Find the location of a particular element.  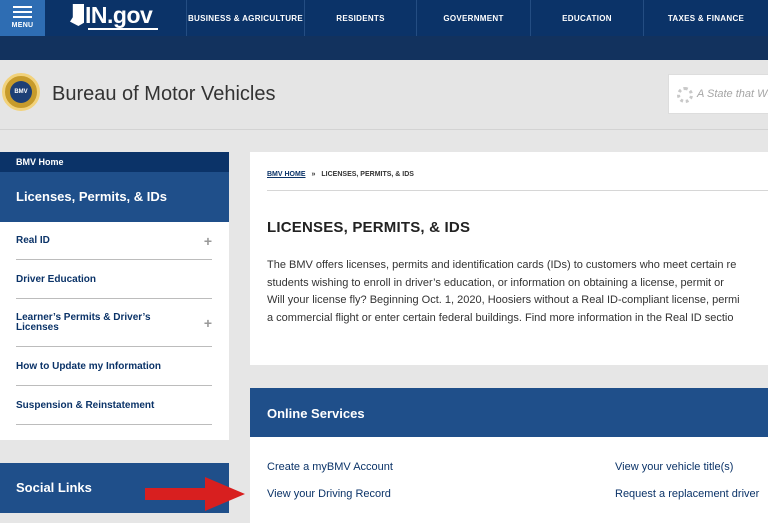

sidebar-item-real-id: Real ID + is located at coordinates (114, 241).